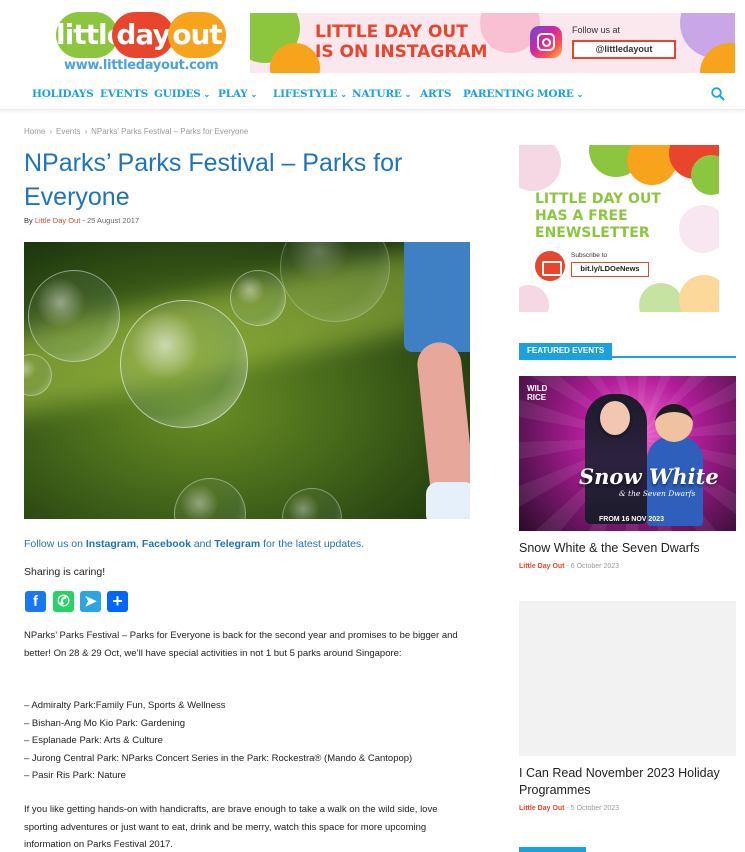 The height and width of the screenshot is (852, 745). Describe the element at coordinates (391, 32) in the screenshot. I see `banner-title-line1: LITTLE DAY OUT` at that location.